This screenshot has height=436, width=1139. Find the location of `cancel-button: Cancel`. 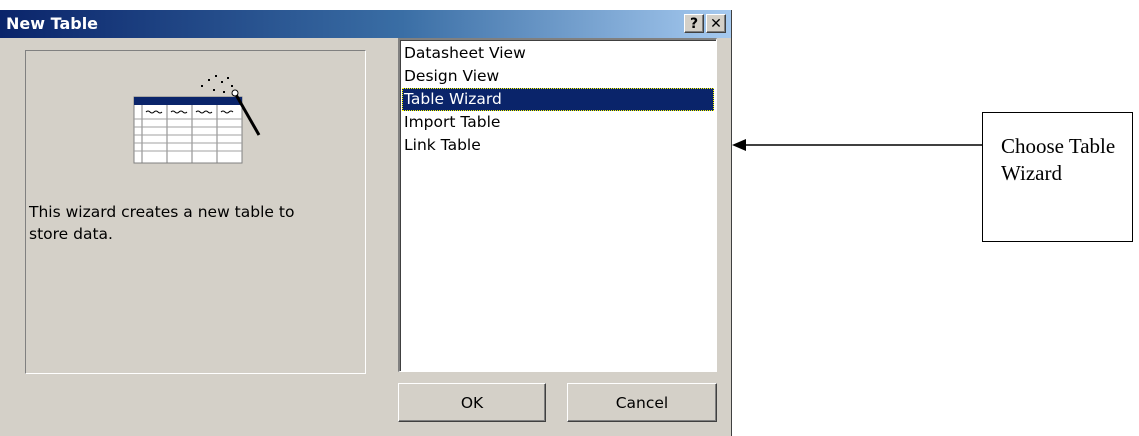

cancel-button: Cancel is located at coordinates (642, 402).